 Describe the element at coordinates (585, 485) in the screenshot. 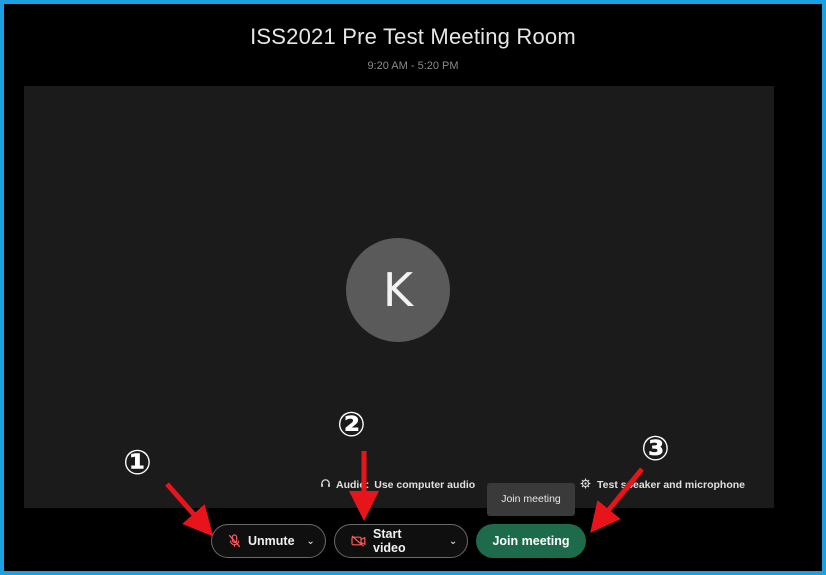

I see `gear-icon` at that location.